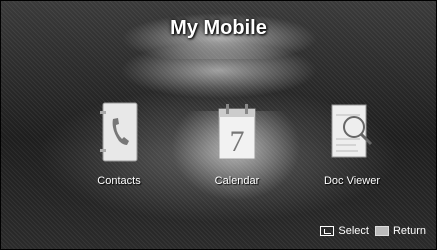  I want to click on app-calendar: 7 Calendar, so click(237, 144).